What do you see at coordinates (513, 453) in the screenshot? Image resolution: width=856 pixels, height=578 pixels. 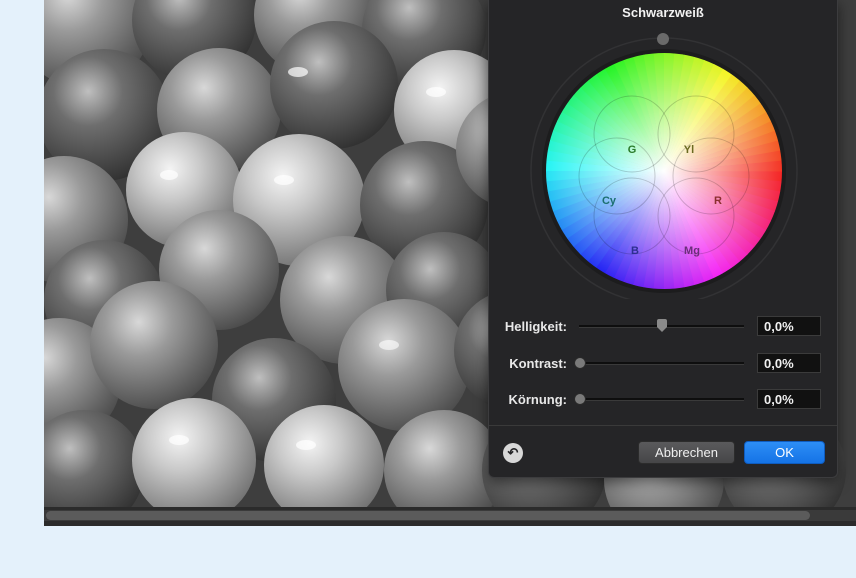 I see `undo-arrow-icon: ↶` at bounding box center [513, 453].